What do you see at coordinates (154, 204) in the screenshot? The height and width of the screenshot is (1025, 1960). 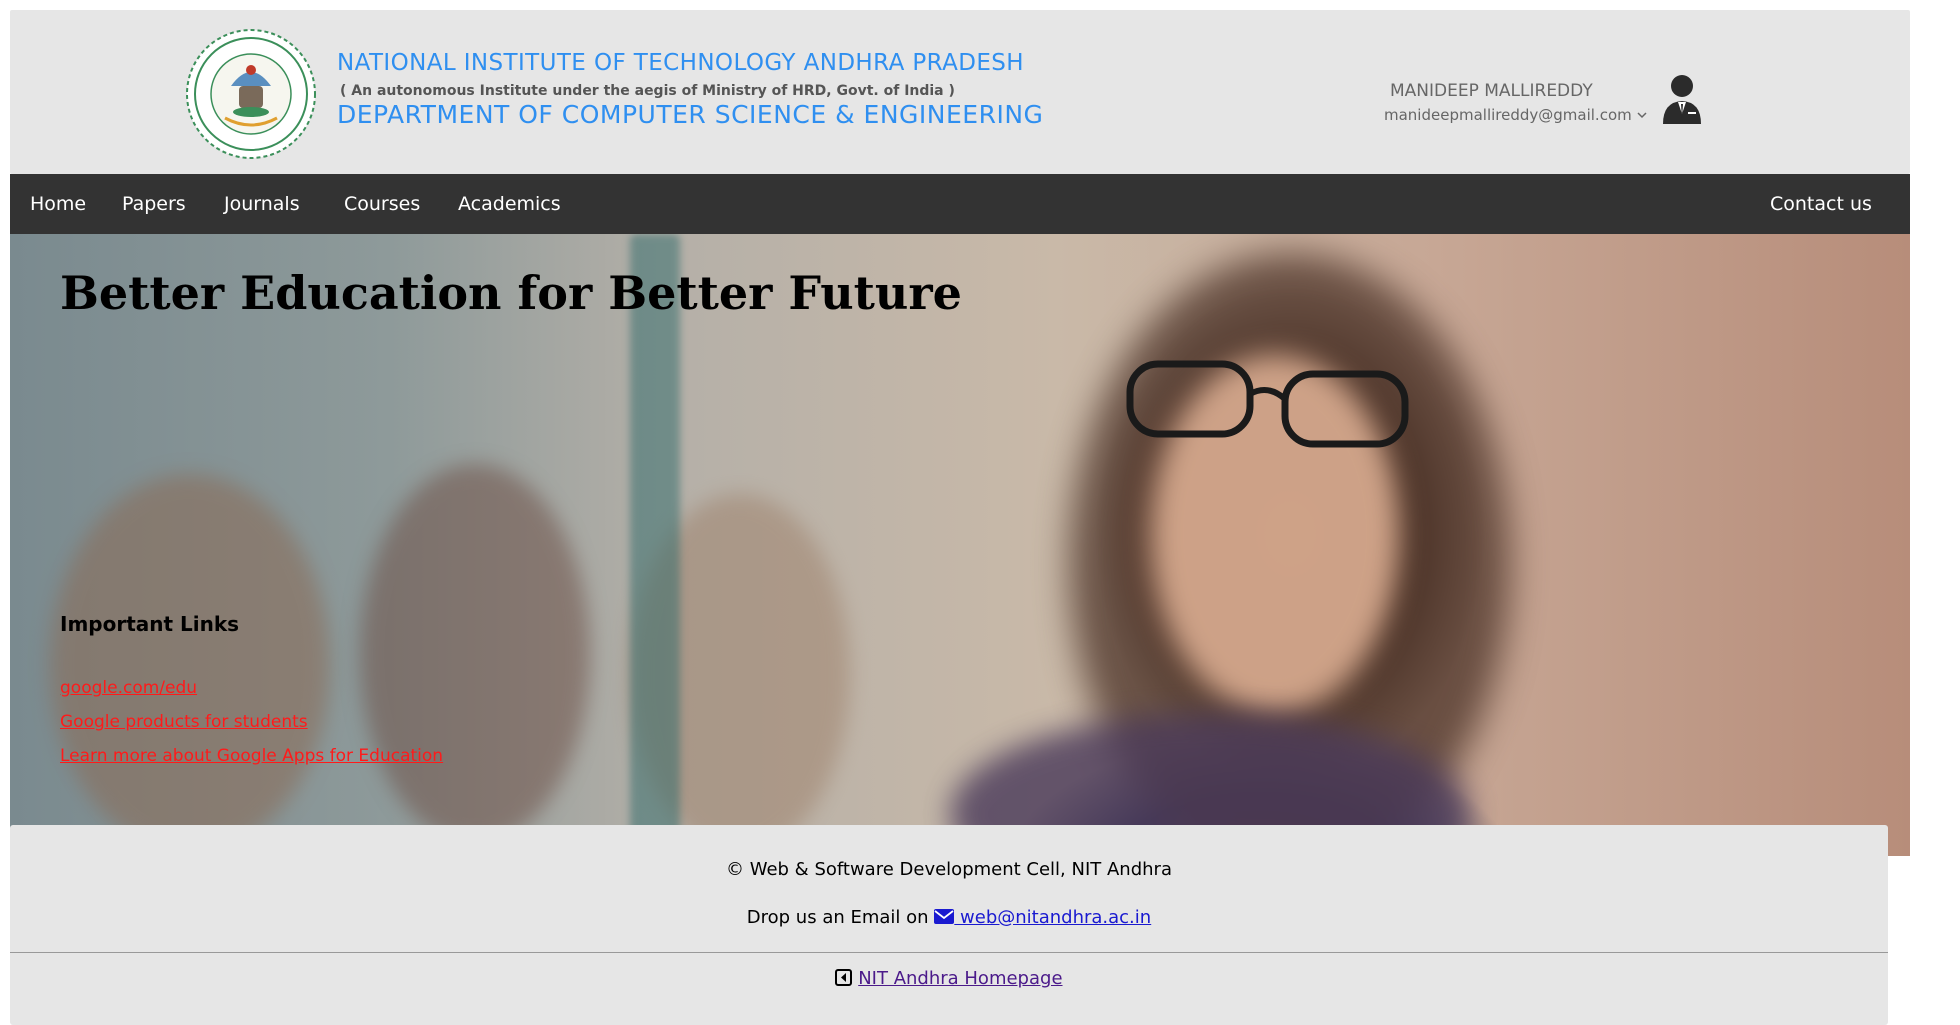 I see `nav-papers: Papers` at bounding box center [154, 204].